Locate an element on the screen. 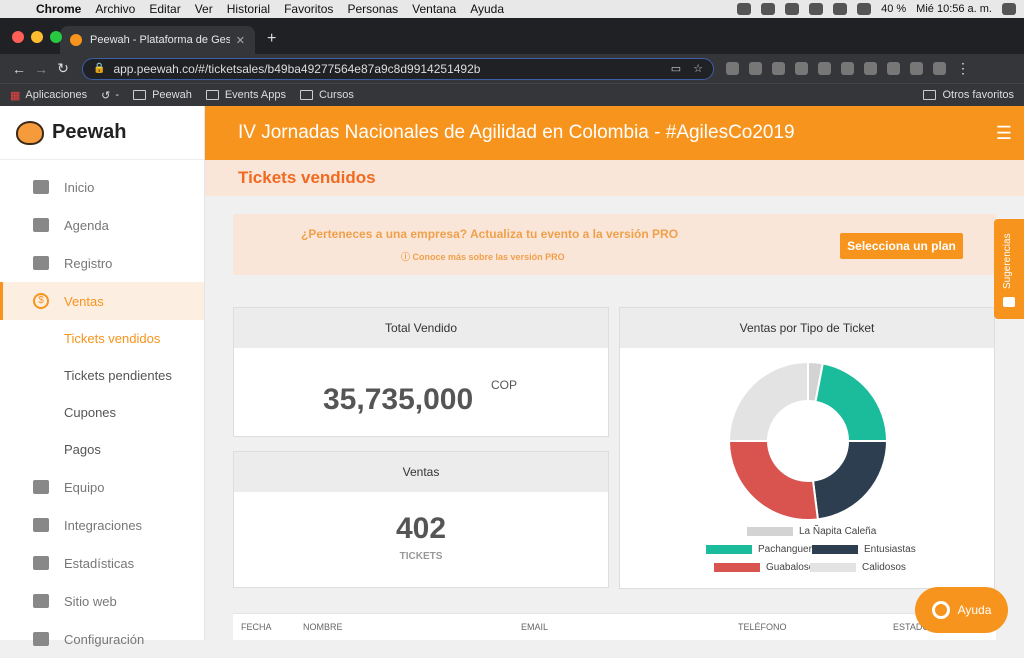 The image size is (1024, 658). legend-item: Guabalosos is located at coordinates (766, 567).